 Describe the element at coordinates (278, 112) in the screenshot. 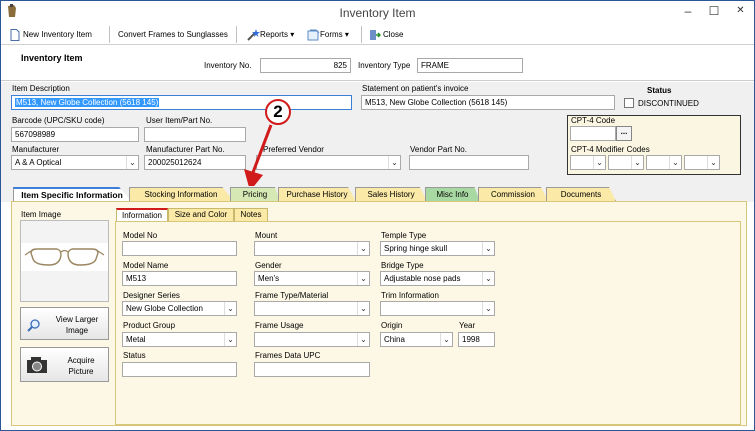

I see `step-annotation-circle: 2` at that location.